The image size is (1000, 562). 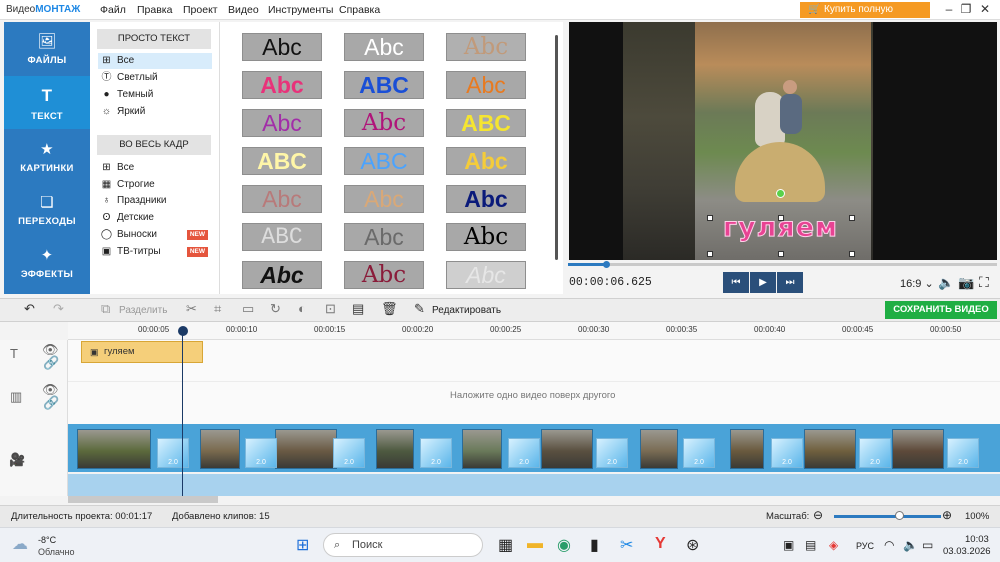 I want to click on nav-transitions: ❏ ПЕРЕХОДЫ, so click(x=47, y=209).